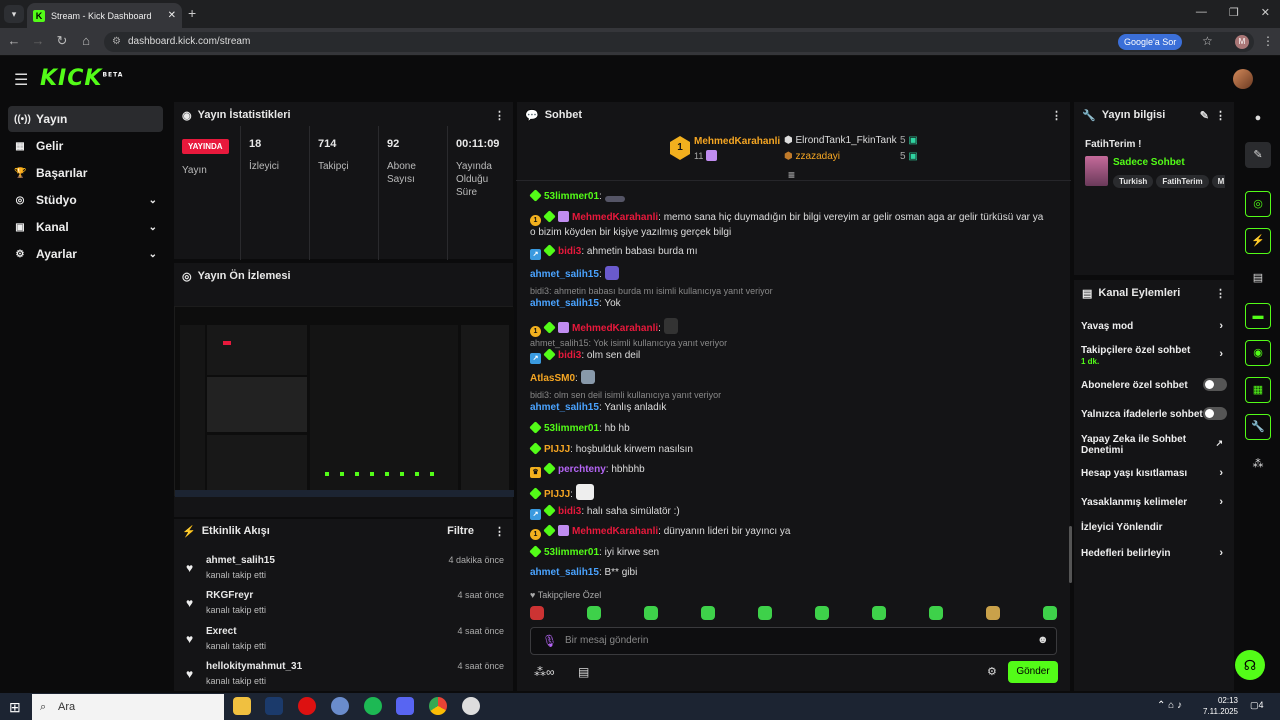 This screenshot has height=720, width=1280. I want to click on chat-input: Bir mesaj gönderin, so click(793, 641).